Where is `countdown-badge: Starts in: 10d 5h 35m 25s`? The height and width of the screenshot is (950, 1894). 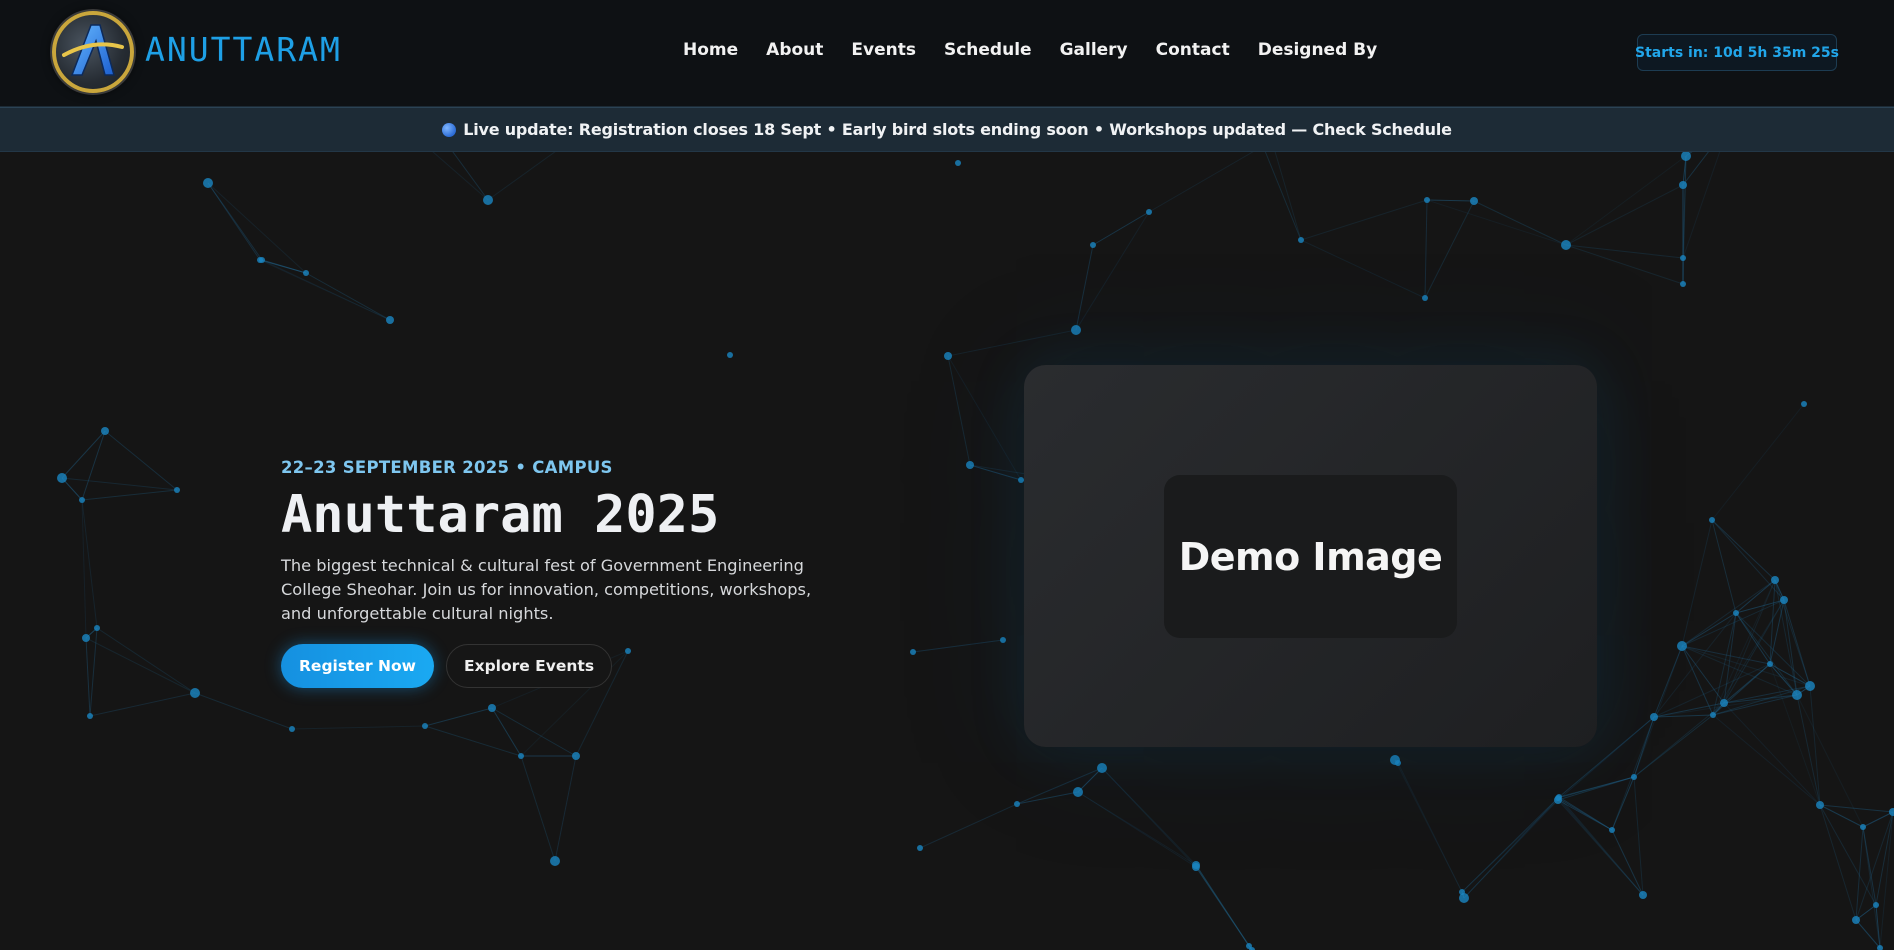
countdown-badge: Starts in: 10d 5h 35m 25s is located at coordinates (1737, 52).